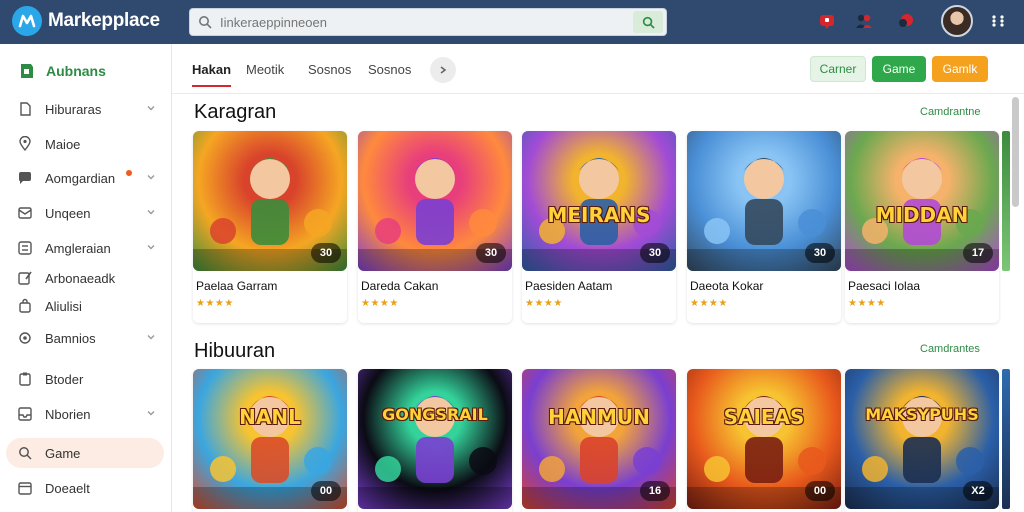  What do you see at coordinates (838, 69) in the screenshot?
I see `filter-light-button: Carner` at bounding box center [838, 69].